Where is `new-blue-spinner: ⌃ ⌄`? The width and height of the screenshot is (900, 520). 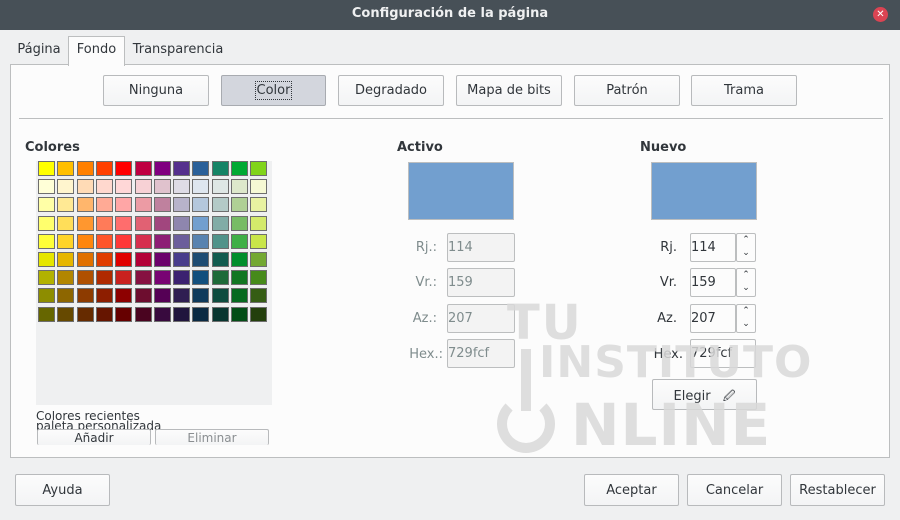 new-blue-spinner: ⌃ ⌄ is located at coordinates (746, 318).